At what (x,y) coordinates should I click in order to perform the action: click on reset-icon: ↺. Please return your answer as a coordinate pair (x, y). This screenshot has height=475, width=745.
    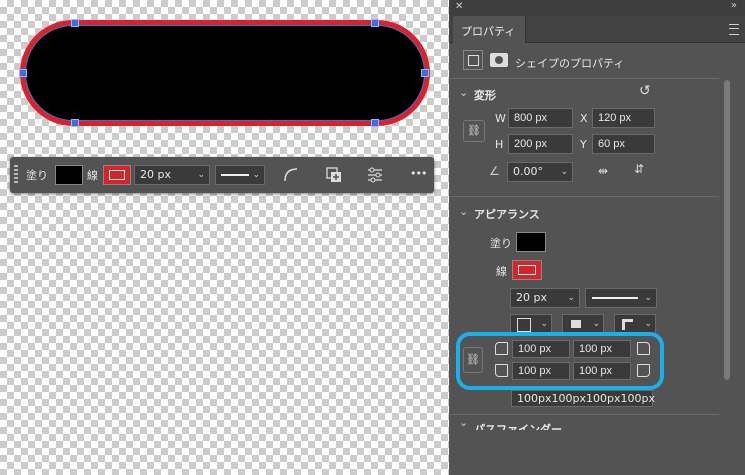
    Looking at the image, I should click on (645, 91).